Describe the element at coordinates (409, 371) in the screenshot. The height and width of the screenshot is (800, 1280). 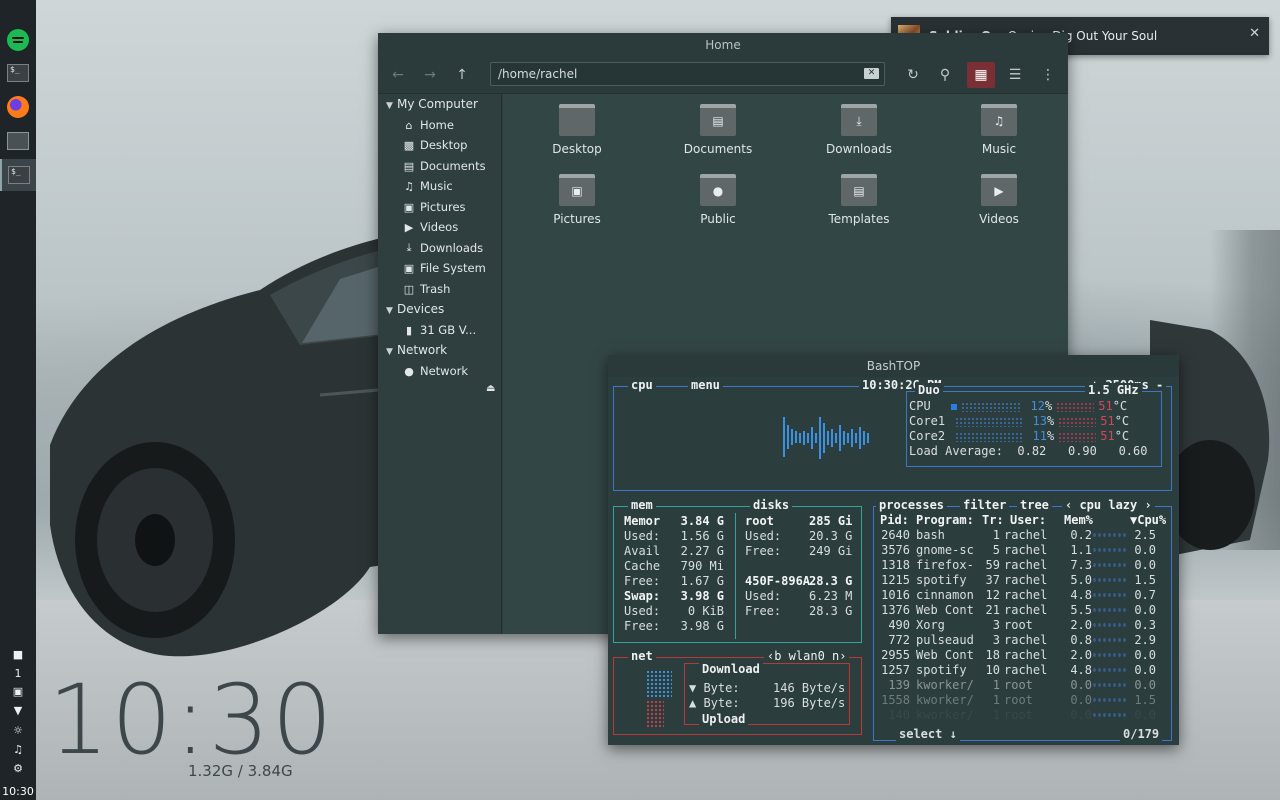
I see `globe-icon: ●` at that location.